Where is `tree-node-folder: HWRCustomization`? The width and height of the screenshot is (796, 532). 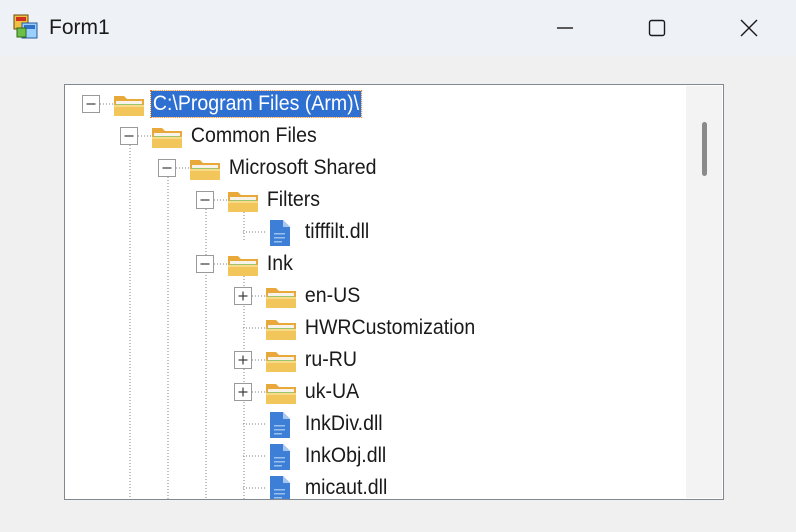
tree-node-folder: HWRCustomization is located at coordinates (375, 328).